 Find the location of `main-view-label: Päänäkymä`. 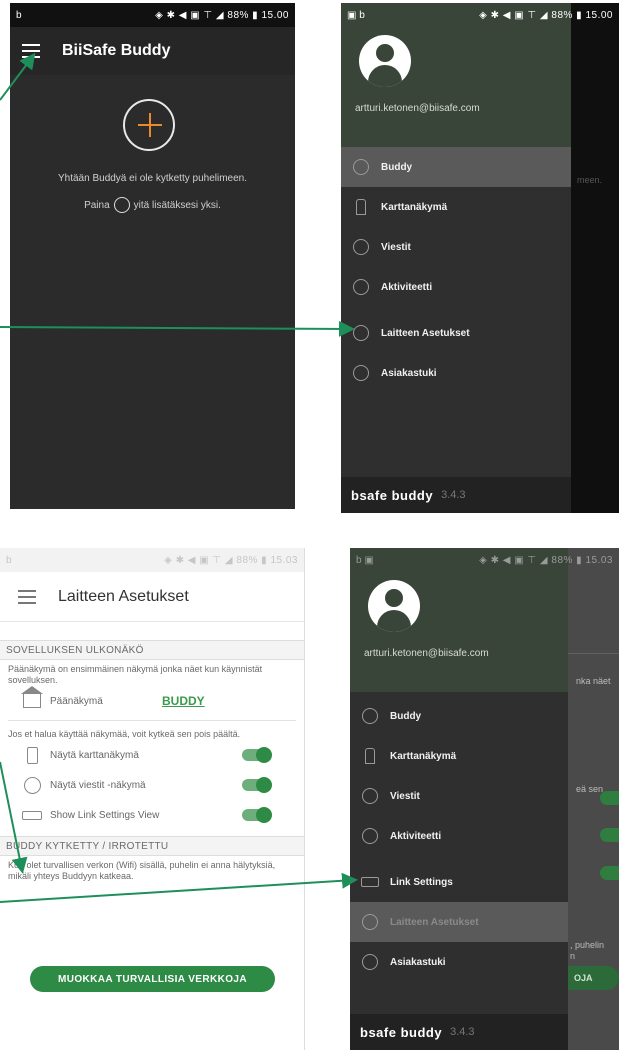

main-view-label: Päänäkymä is located at coordinates (76, 701).